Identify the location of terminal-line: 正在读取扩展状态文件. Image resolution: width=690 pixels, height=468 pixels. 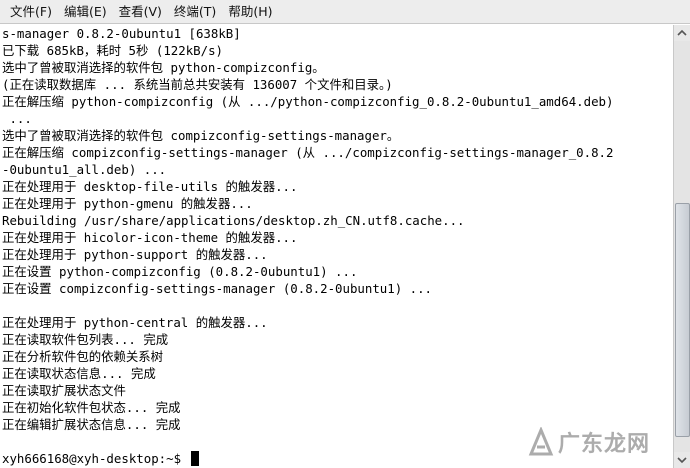
(64, 390).